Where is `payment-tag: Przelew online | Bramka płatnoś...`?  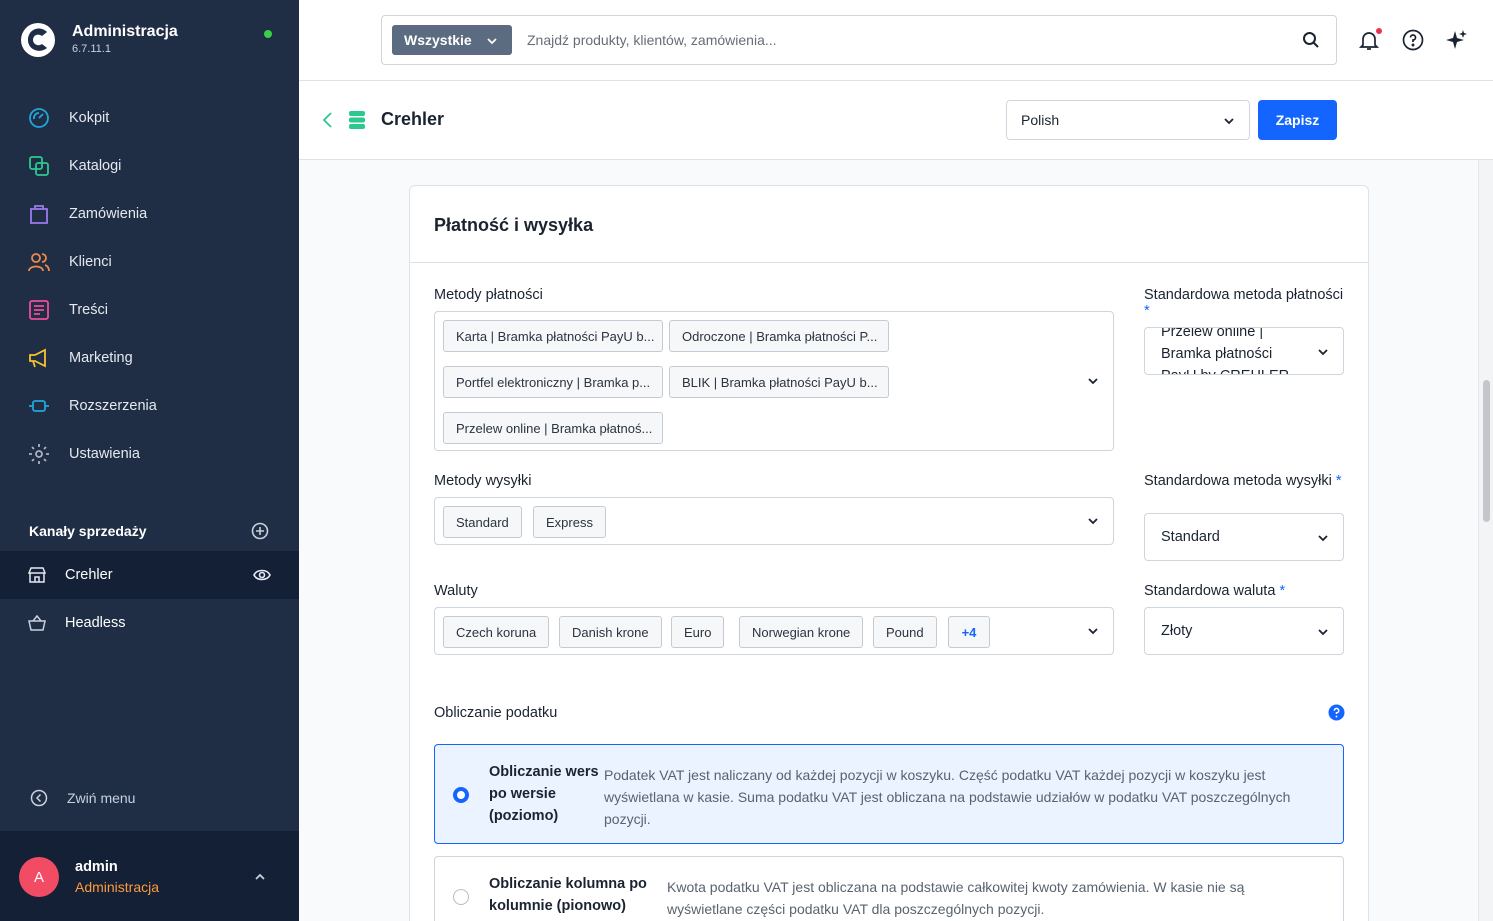
payment-tag: Przelew online | Bramka płatnoś... is located at coordinates (553, 428).